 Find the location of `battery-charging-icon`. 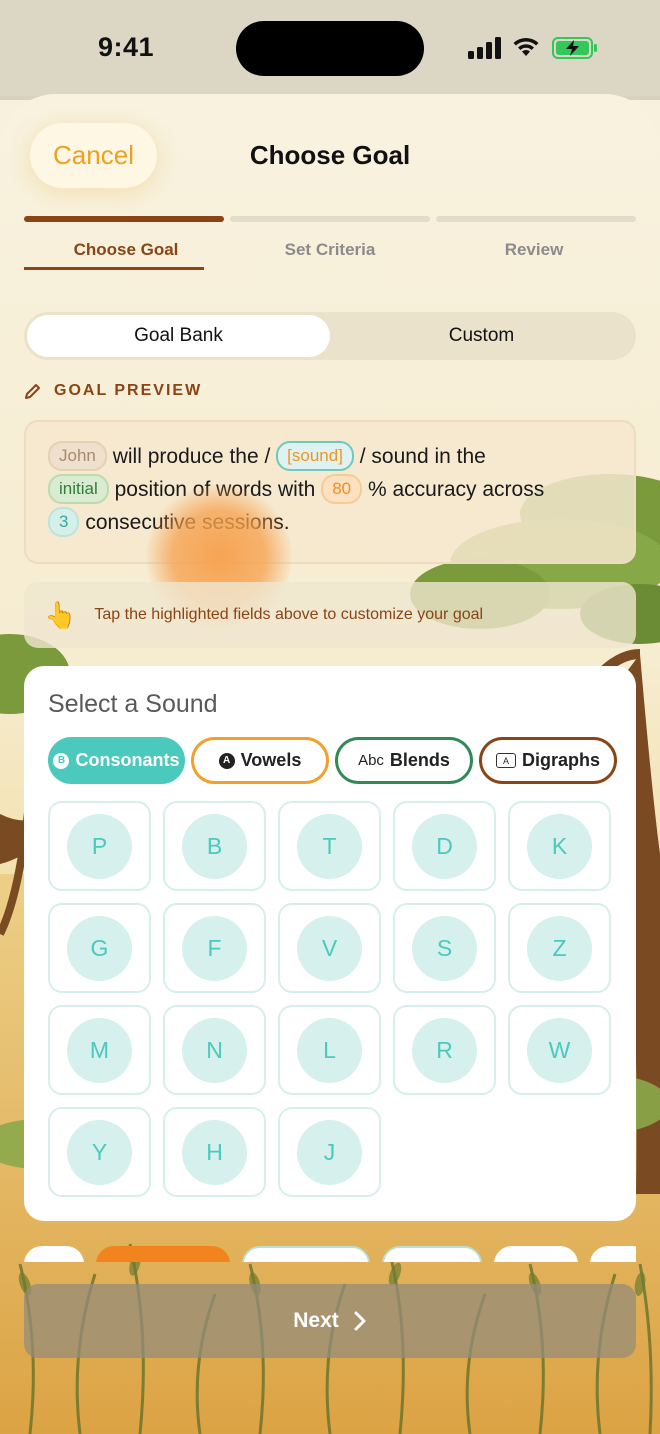

battery-charging-icon is located at coordinates (574, 48).